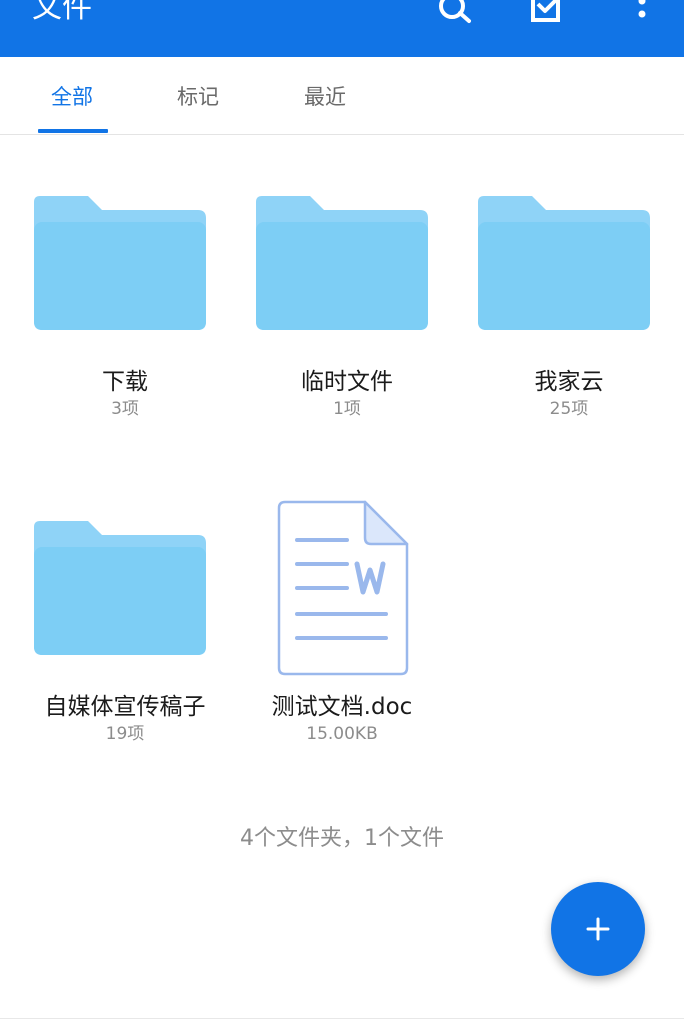 This screenshot has height=1026, width=684. I want to click on word-document-icon, so click(343, 588).